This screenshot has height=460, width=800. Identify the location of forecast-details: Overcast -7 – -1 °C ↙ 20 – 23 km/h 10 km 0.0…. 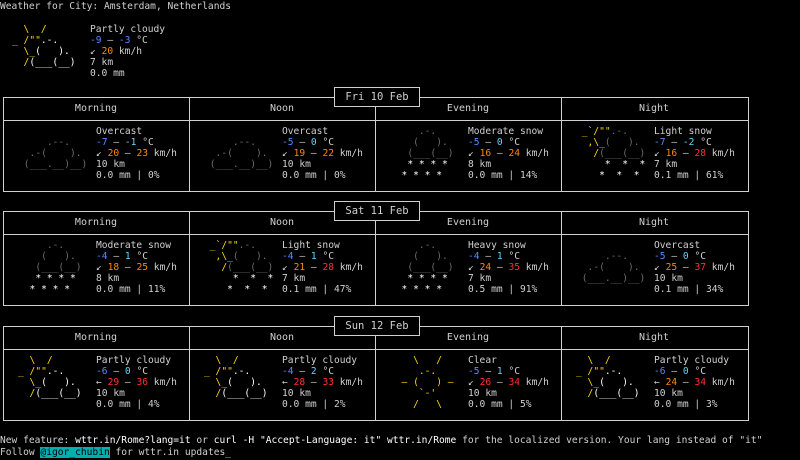
(136, 153).